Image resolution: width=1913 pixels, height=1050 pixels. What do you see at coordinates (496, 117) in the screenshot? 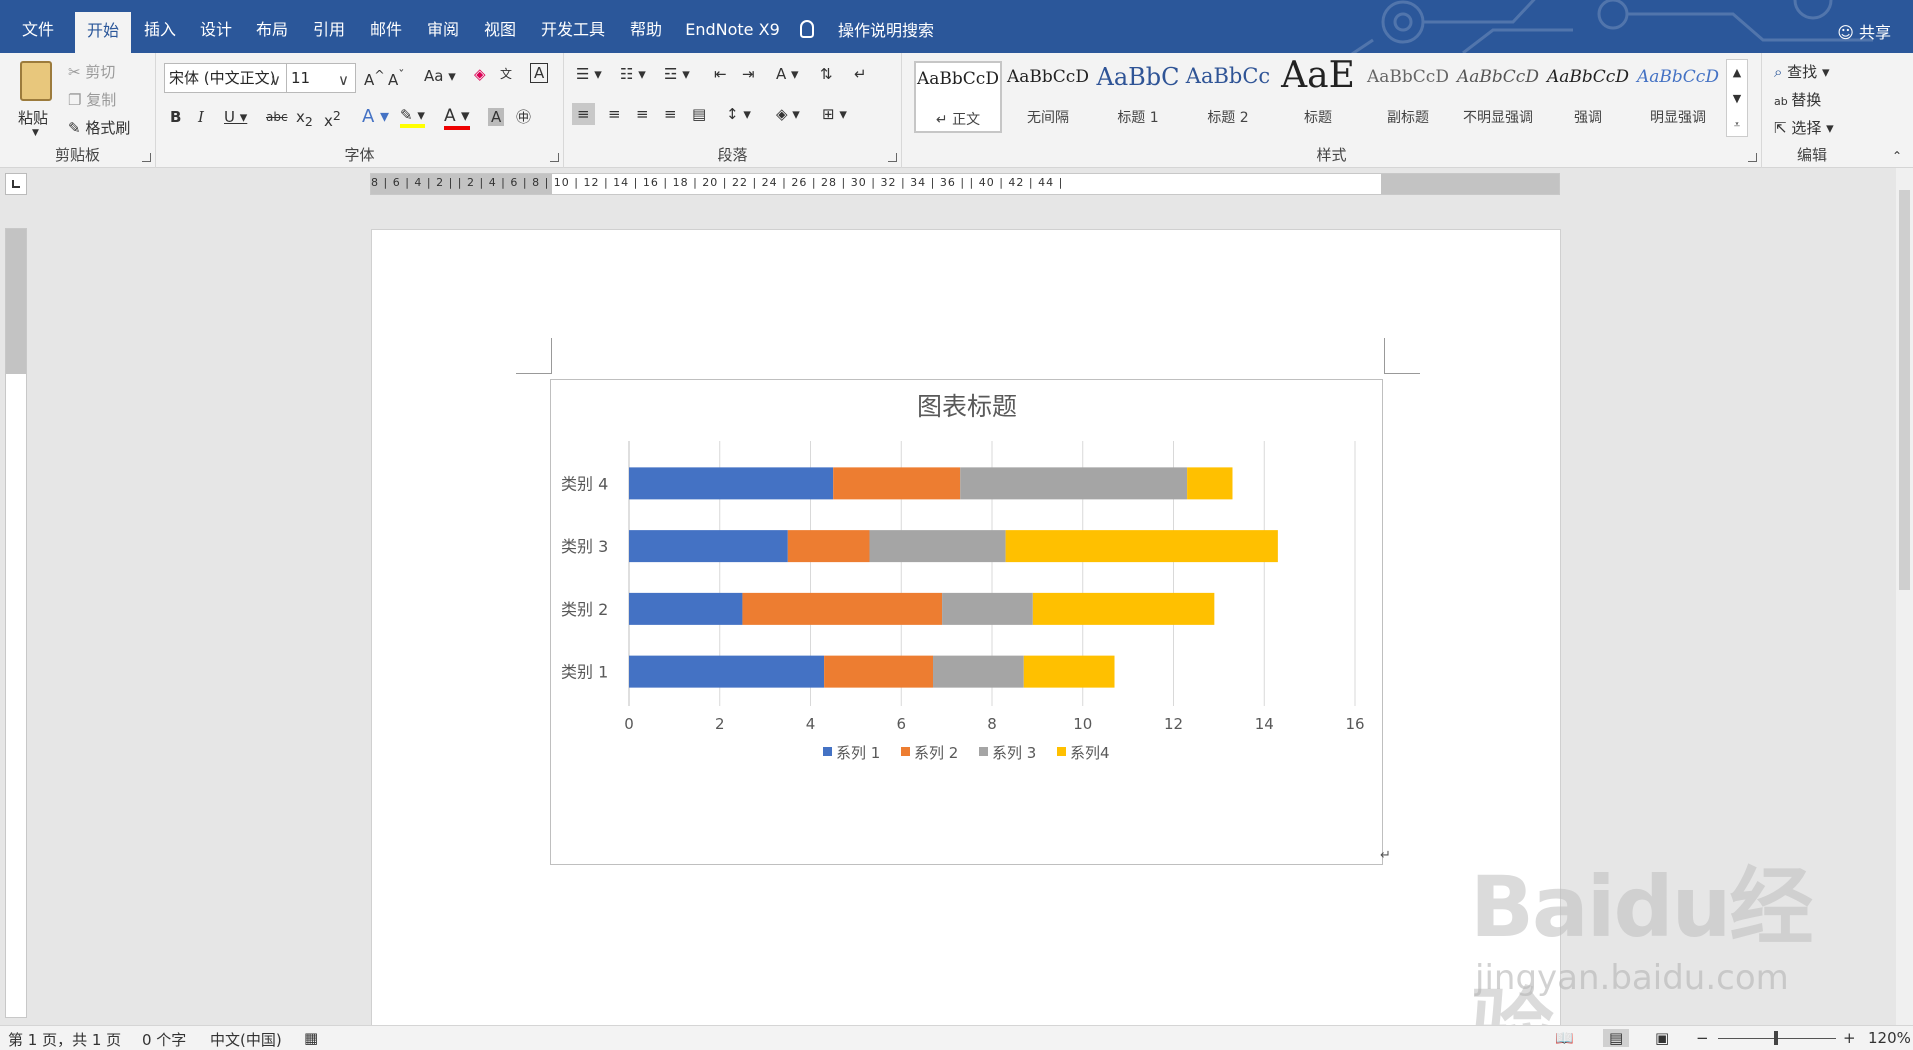
I see `character-shading-icon: A` at bounding box center [496, 117].